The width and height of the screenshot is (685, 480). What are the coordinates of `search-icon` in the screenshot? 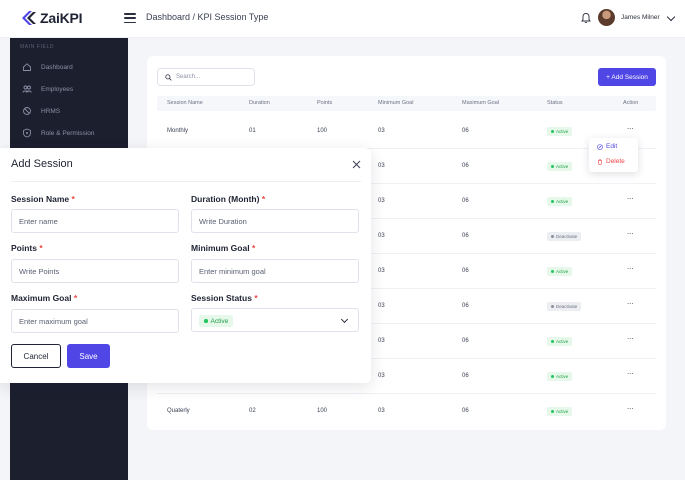 It's located at (168, 77).